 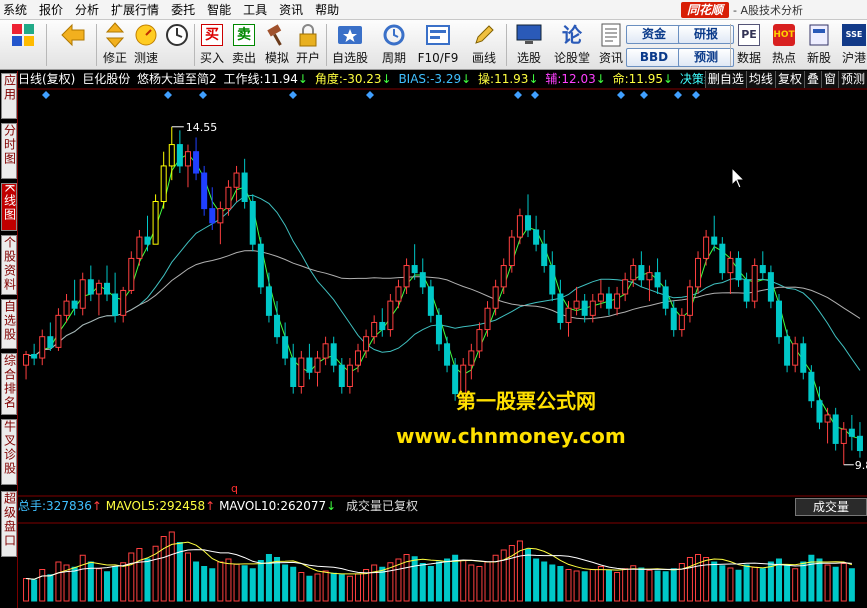 What do you see at coordinates (219, 10) in the screenshot?
I see `menu-smart: 智能` at bounding box center [219, 10].